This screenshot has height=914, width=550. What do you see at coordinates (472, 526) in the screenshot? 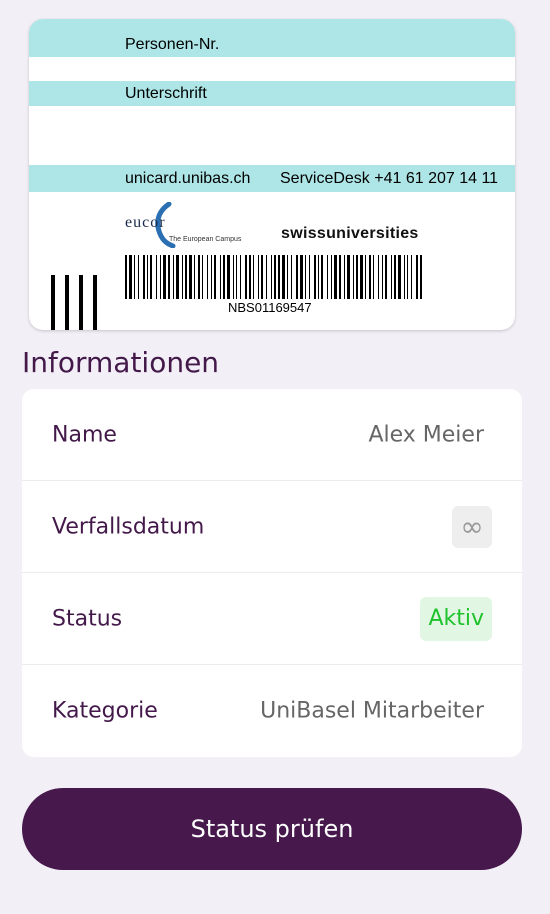
I see `infinity-icon: ∞` at bounding box center [472, 526].